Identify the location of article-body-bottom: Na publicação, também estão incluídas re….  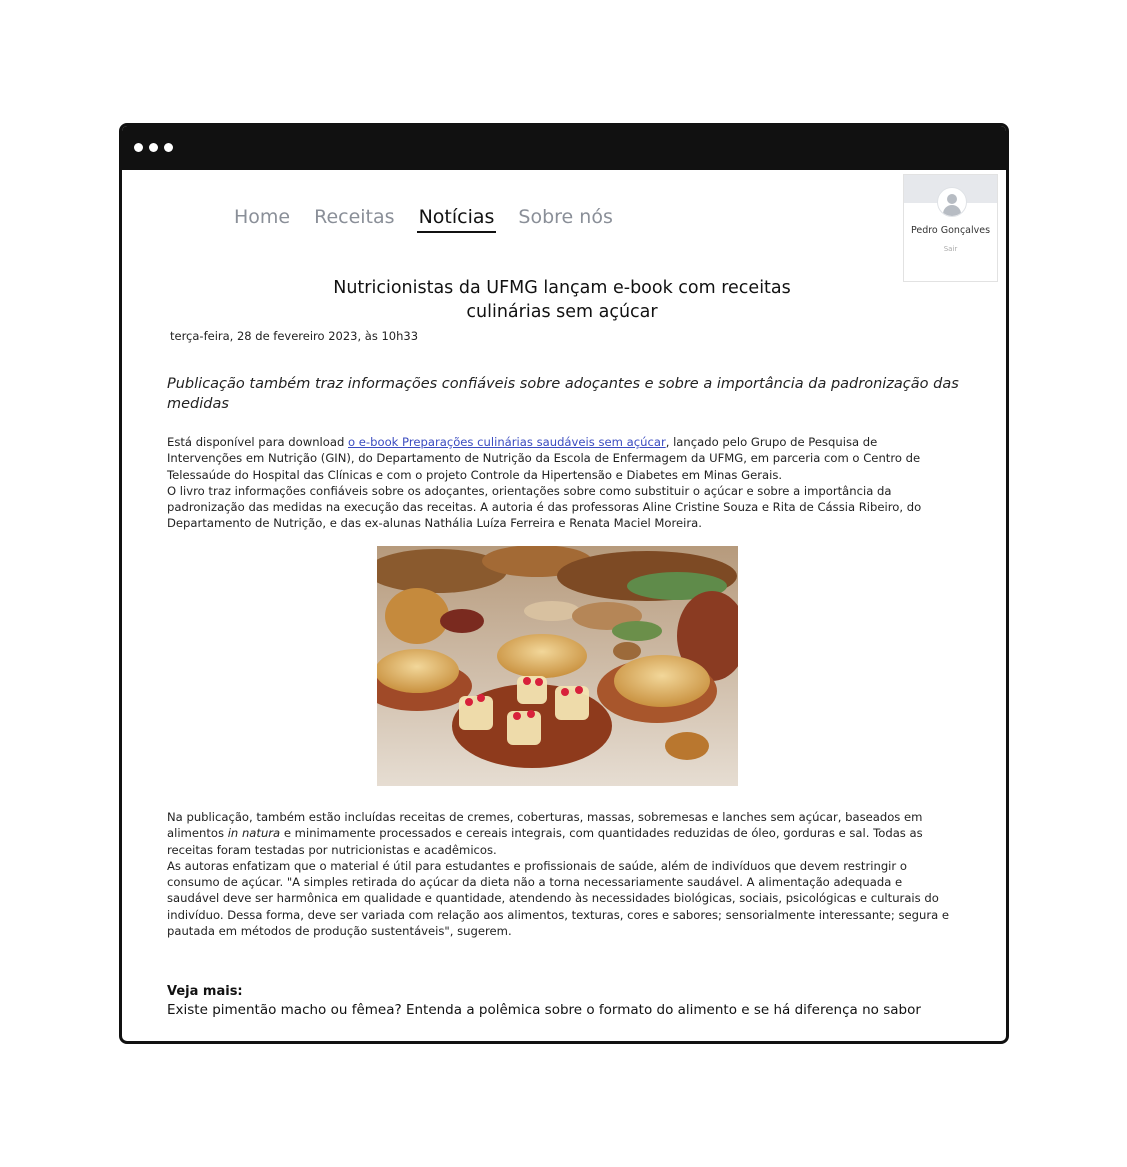
(559, 874).